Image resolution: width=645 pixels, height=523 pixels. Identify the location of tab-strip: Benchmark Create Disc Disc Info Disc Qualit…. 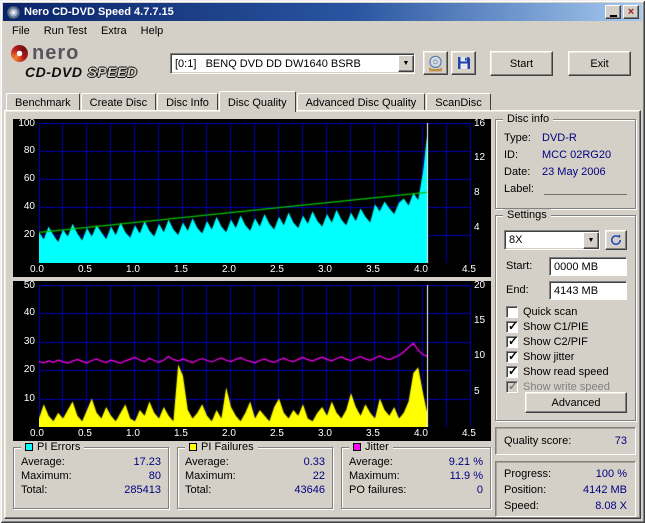
(323, 101).